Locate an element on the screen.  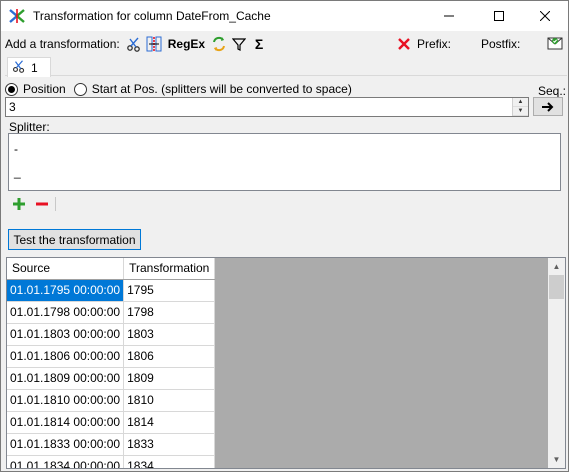
seq-button is located at coordinates (548, 106).